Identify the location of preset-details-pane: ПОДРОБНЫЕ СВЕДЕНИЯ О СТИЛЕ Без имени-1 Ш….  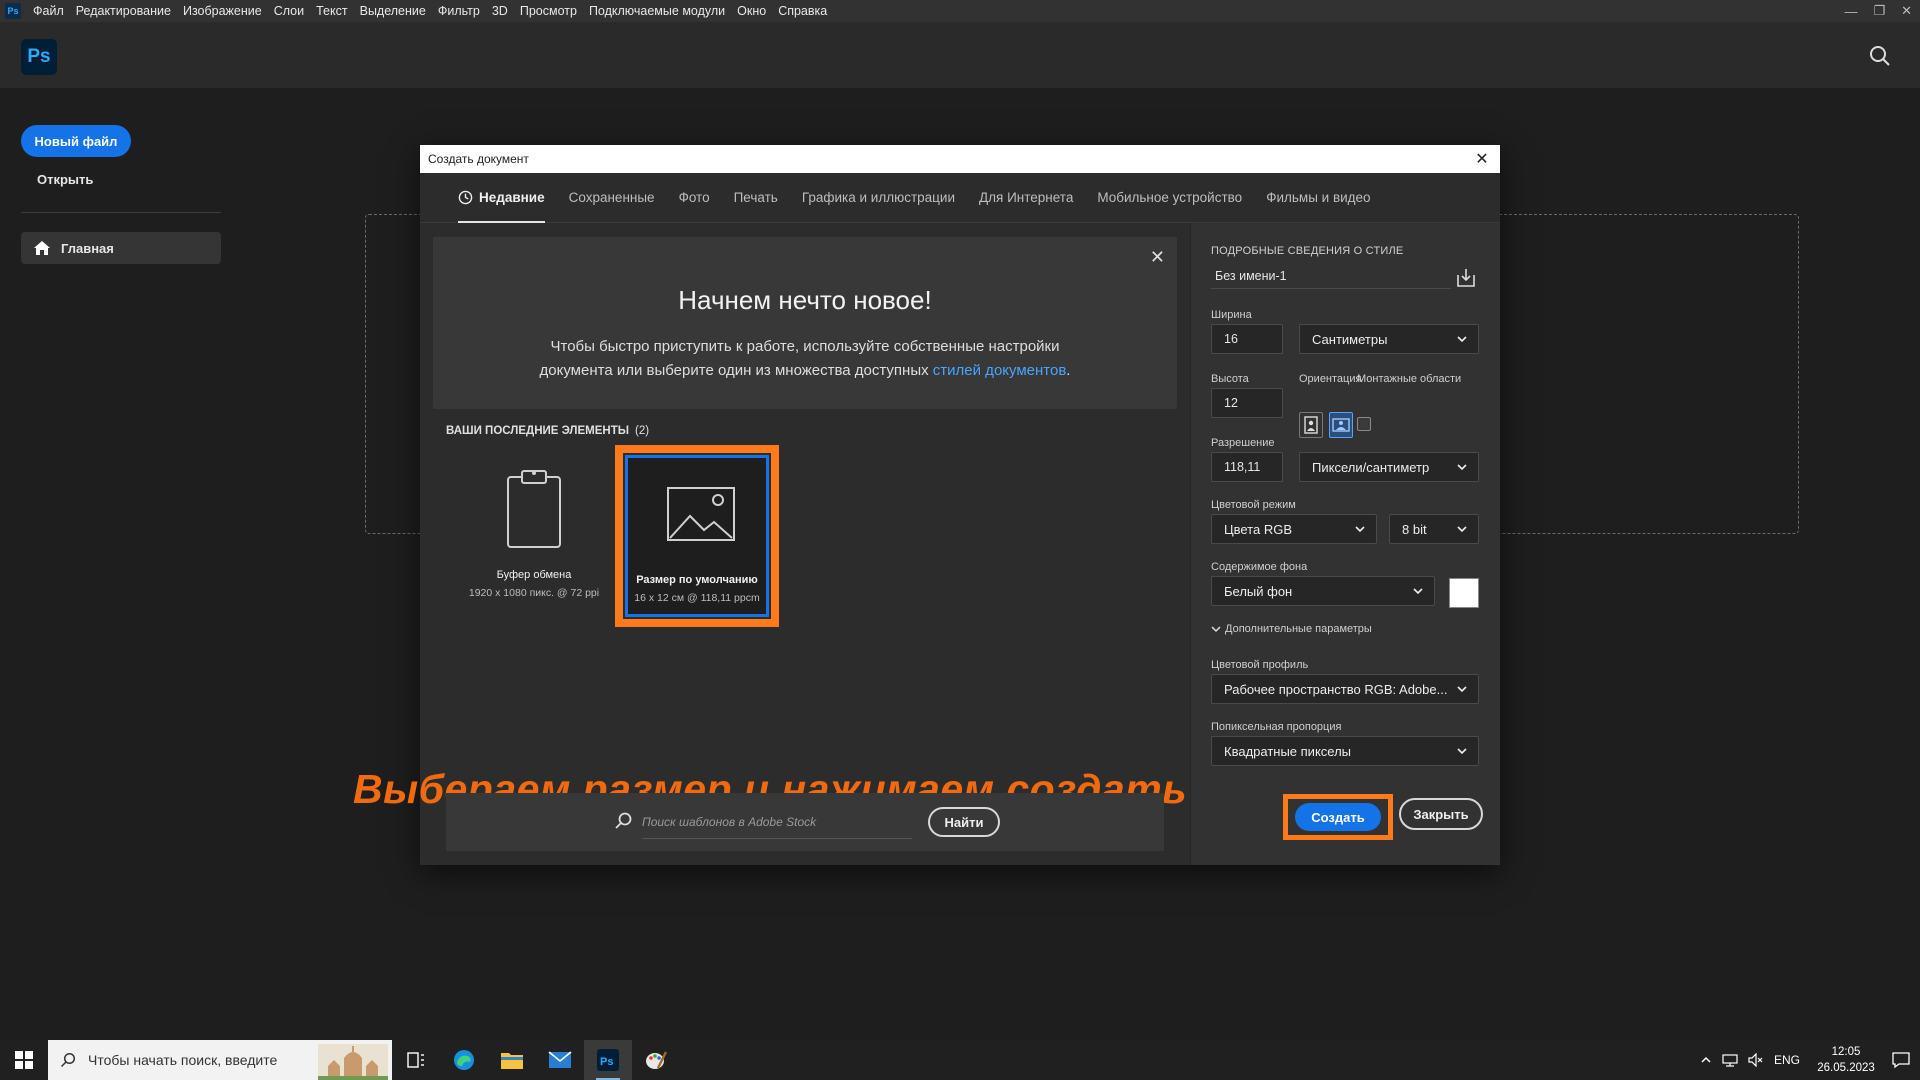
(1345, 544).